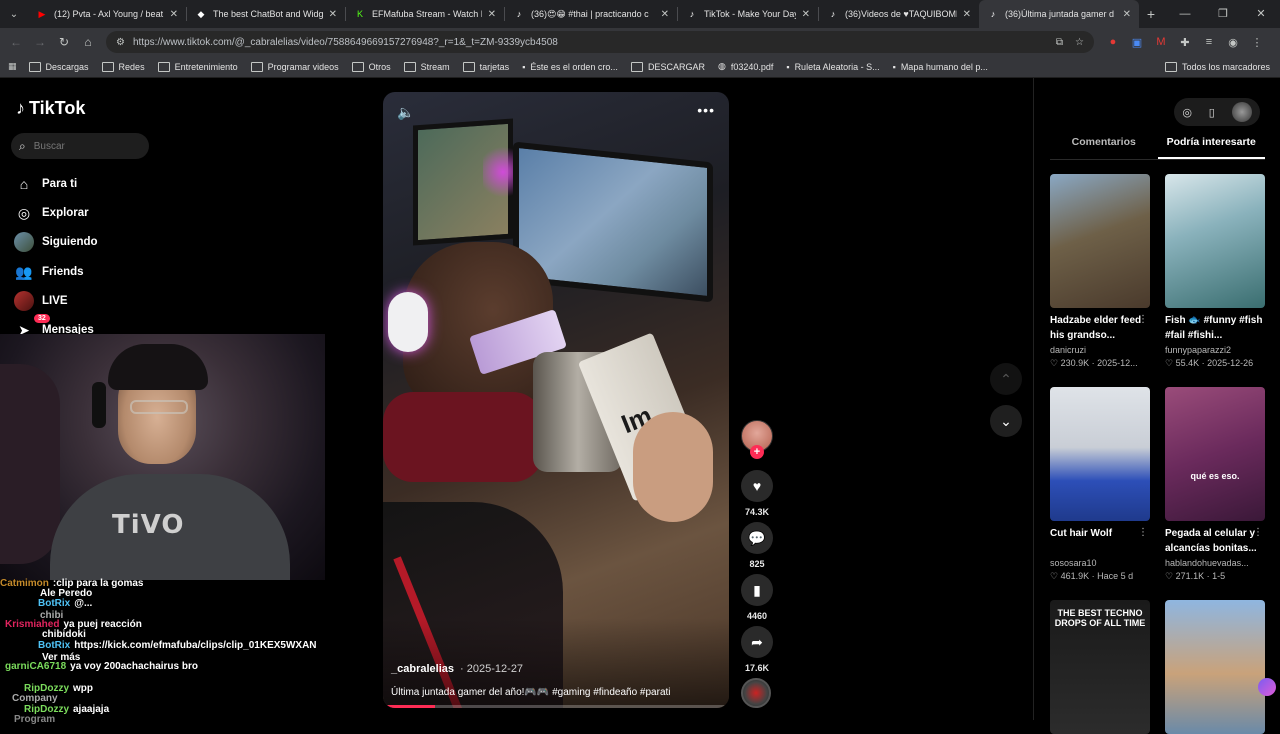  Describe the element at coordinates (1151, 14) in the screenshot. I see `new-tab-button: +` at that location.